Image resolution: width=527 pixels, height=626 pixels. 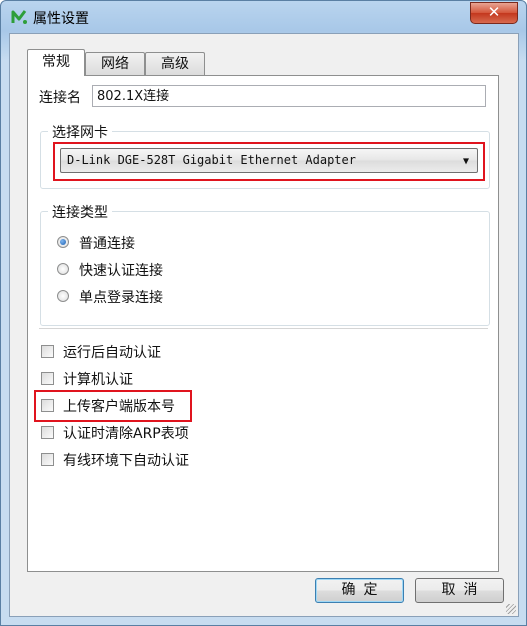 I want to click on checkbox-auto-auth-on-start: 运行后自动认证, so click(x=141, y=352).